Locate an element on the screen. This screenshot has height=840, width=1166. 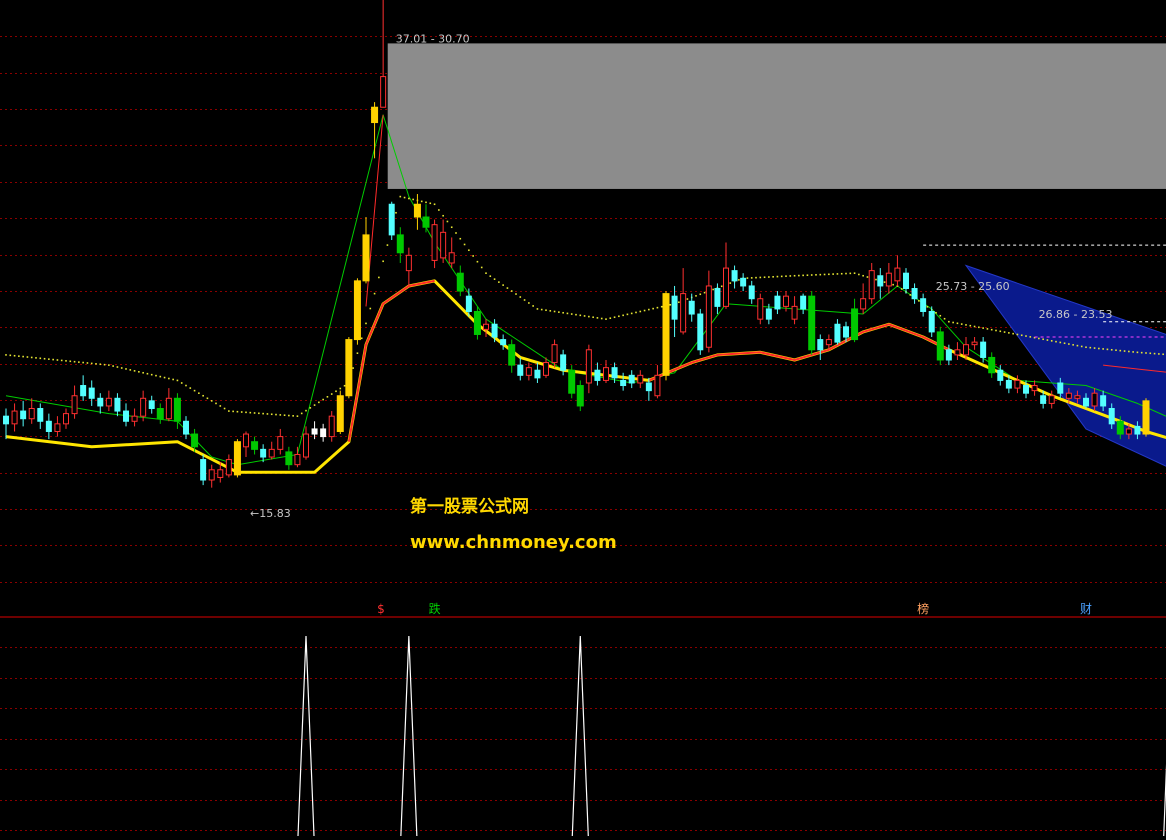
signal-markers: $跌榜财涨 is located at coordinates (771, 608).